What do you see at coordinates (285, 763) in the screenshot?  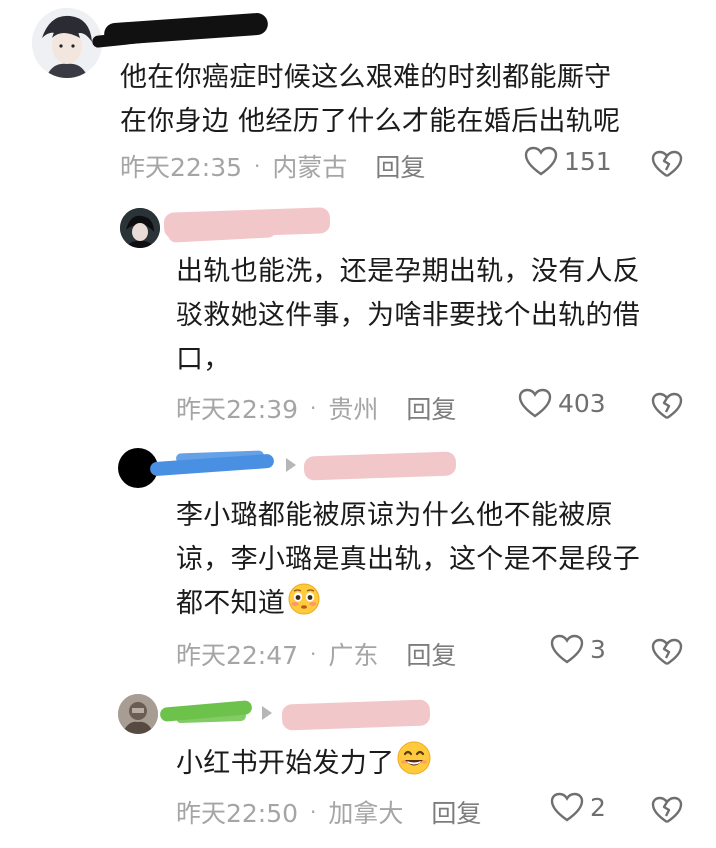 I see `comment-text-fragment: 小红书开始发力了` at bounding box center [285, 763].